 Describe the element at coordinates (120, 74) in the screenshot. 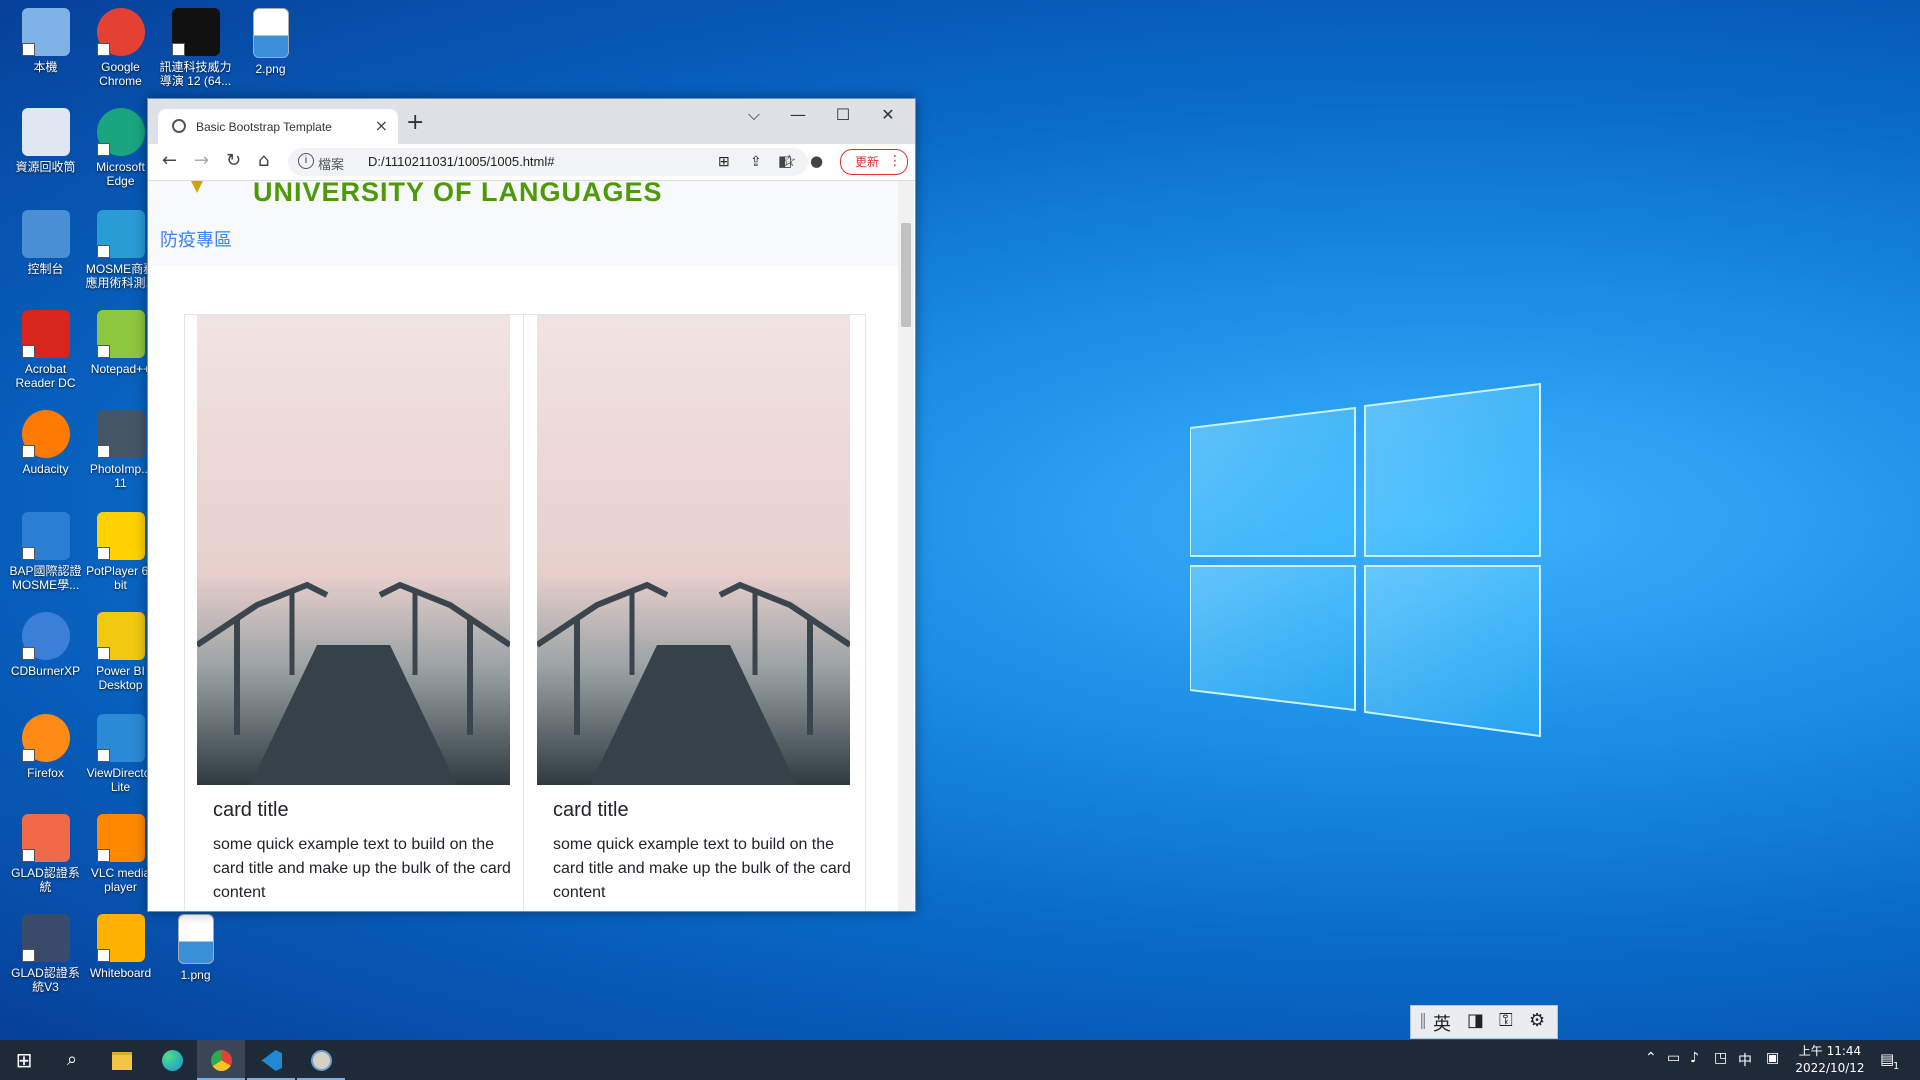

I see `desktop-icon-label: Google Chrome` at that location.